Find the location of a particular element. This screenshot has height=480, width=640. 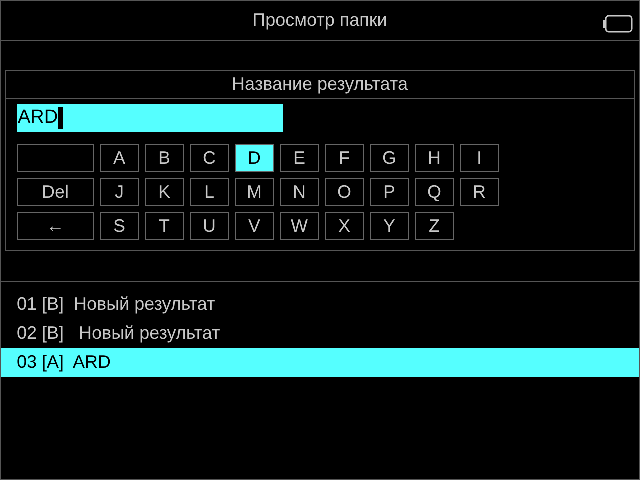

keyboard-key: J is located at coordinates (119, 192).